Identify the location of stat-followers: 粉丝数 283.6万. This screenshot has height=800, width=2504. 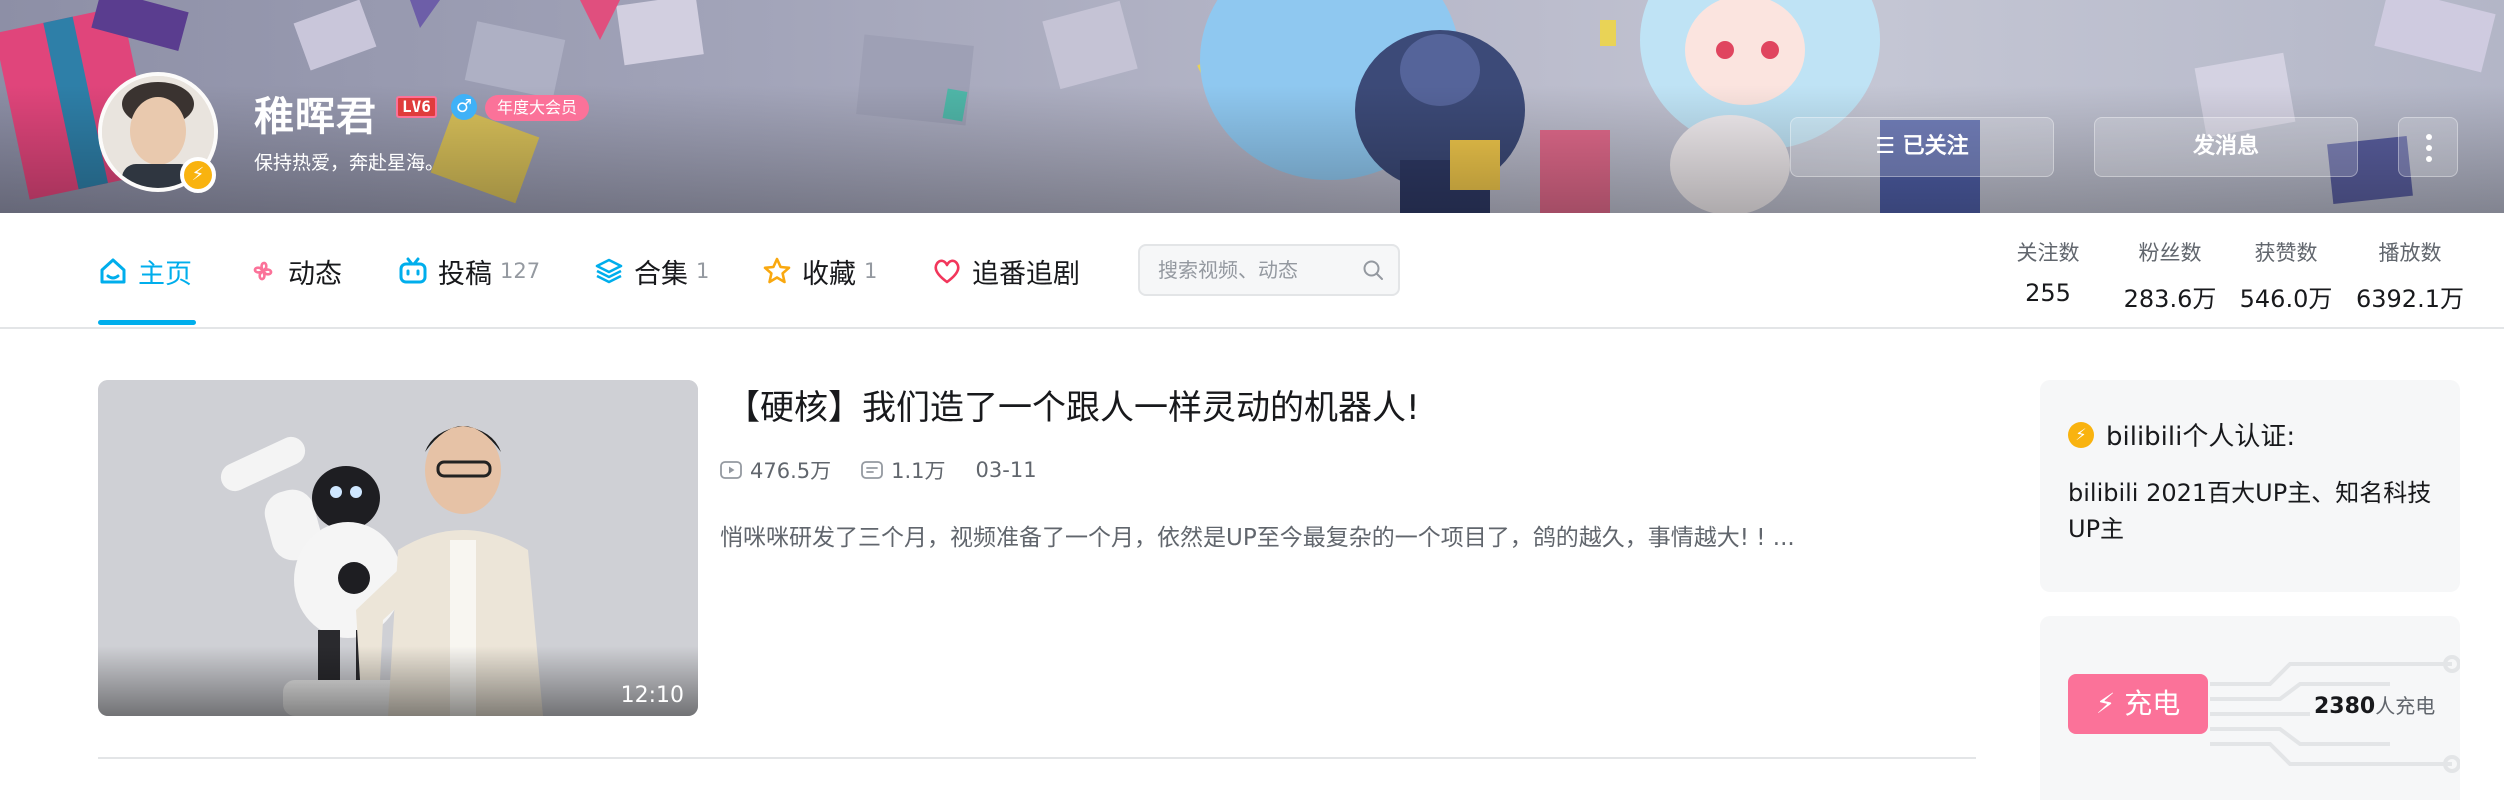
(2170, 275).